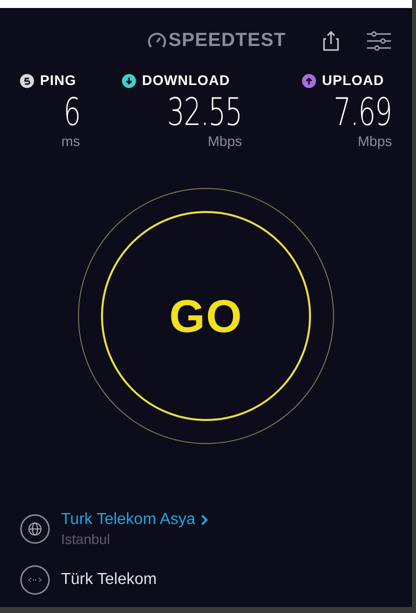  Describe the element at coordinates (35, 580) in the screenshot. I see `connection-icon` at that location.